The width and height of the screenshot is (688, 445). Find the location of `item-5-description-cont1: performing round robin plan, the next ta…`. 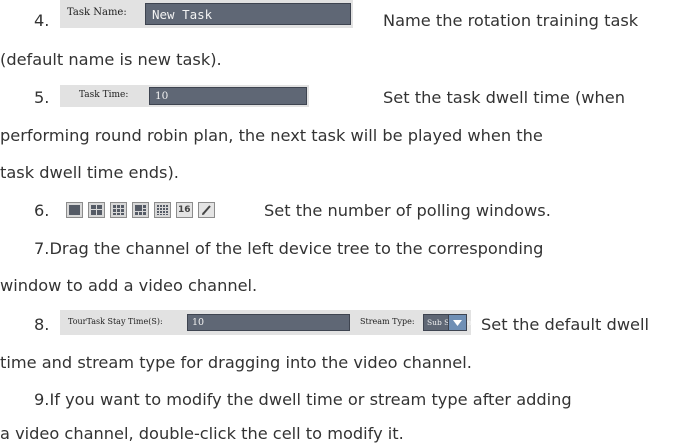

item-5-description-cont1: performing round robin plan, the next ta… is located at coordinates (271, 135).